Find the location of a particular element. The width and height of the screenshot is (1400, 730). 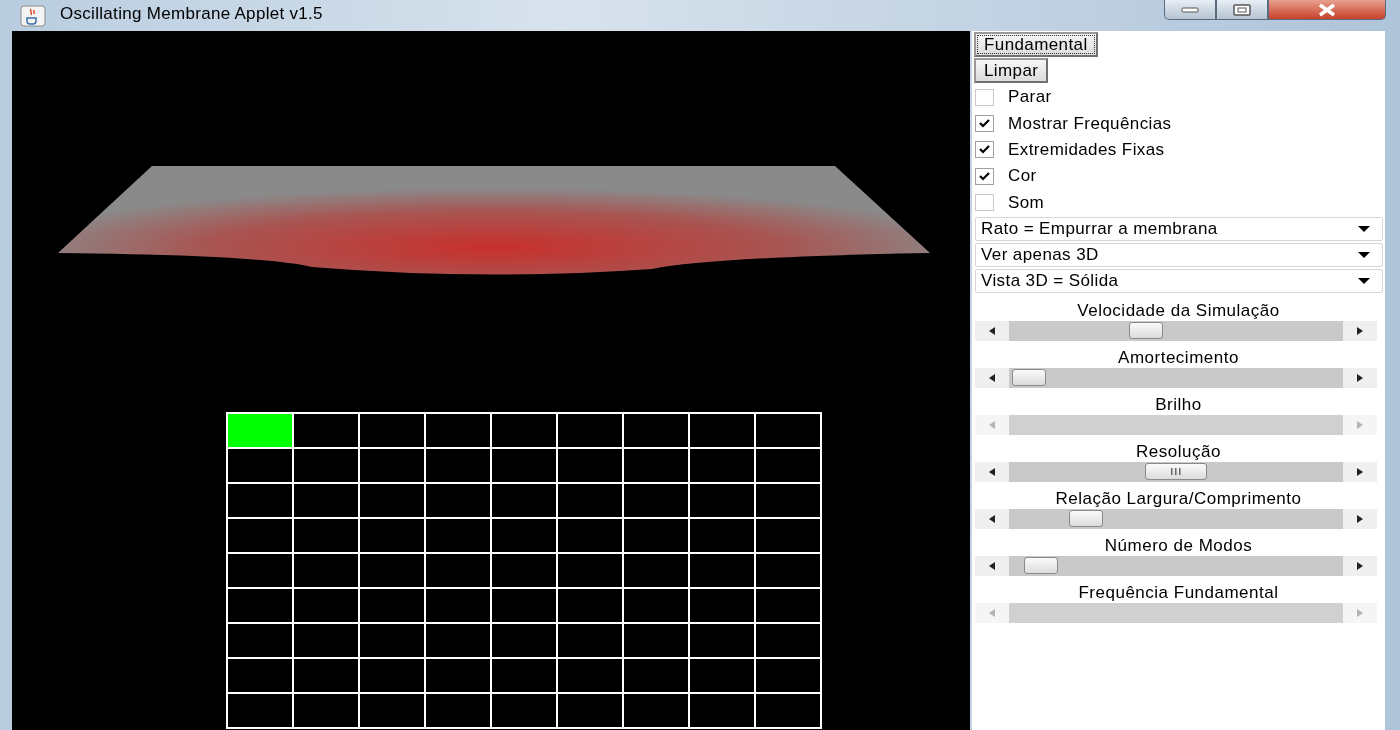

slider-label: Frequência Fundamental is located at coordinates (1178, 592).